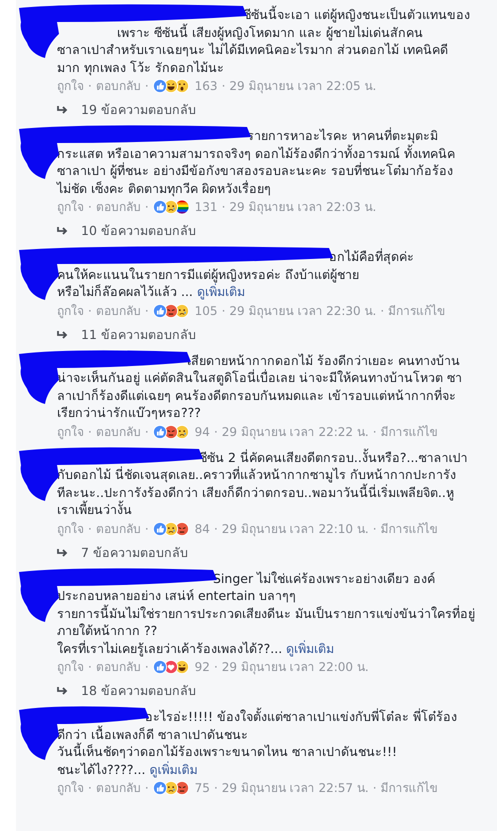  What do you see at coordinates (270, 32) in the screenshot?
I see `comment-text: เพราะ ซีซันนี้ เสียงผู้หญิงโหดมาก และ ผู้ชายไม่เด่นสักคน` at bounding box center [270, 32].